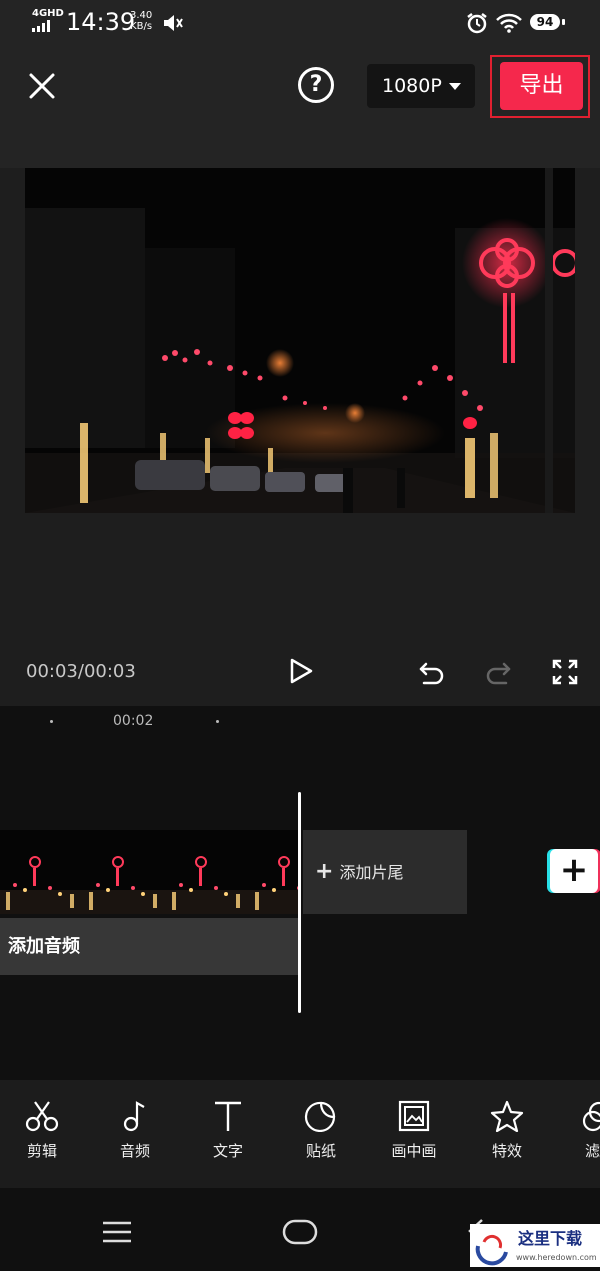  Describe the element at coordinates (316, 85) in the screenshot. I see `help-button: ?` at that location.